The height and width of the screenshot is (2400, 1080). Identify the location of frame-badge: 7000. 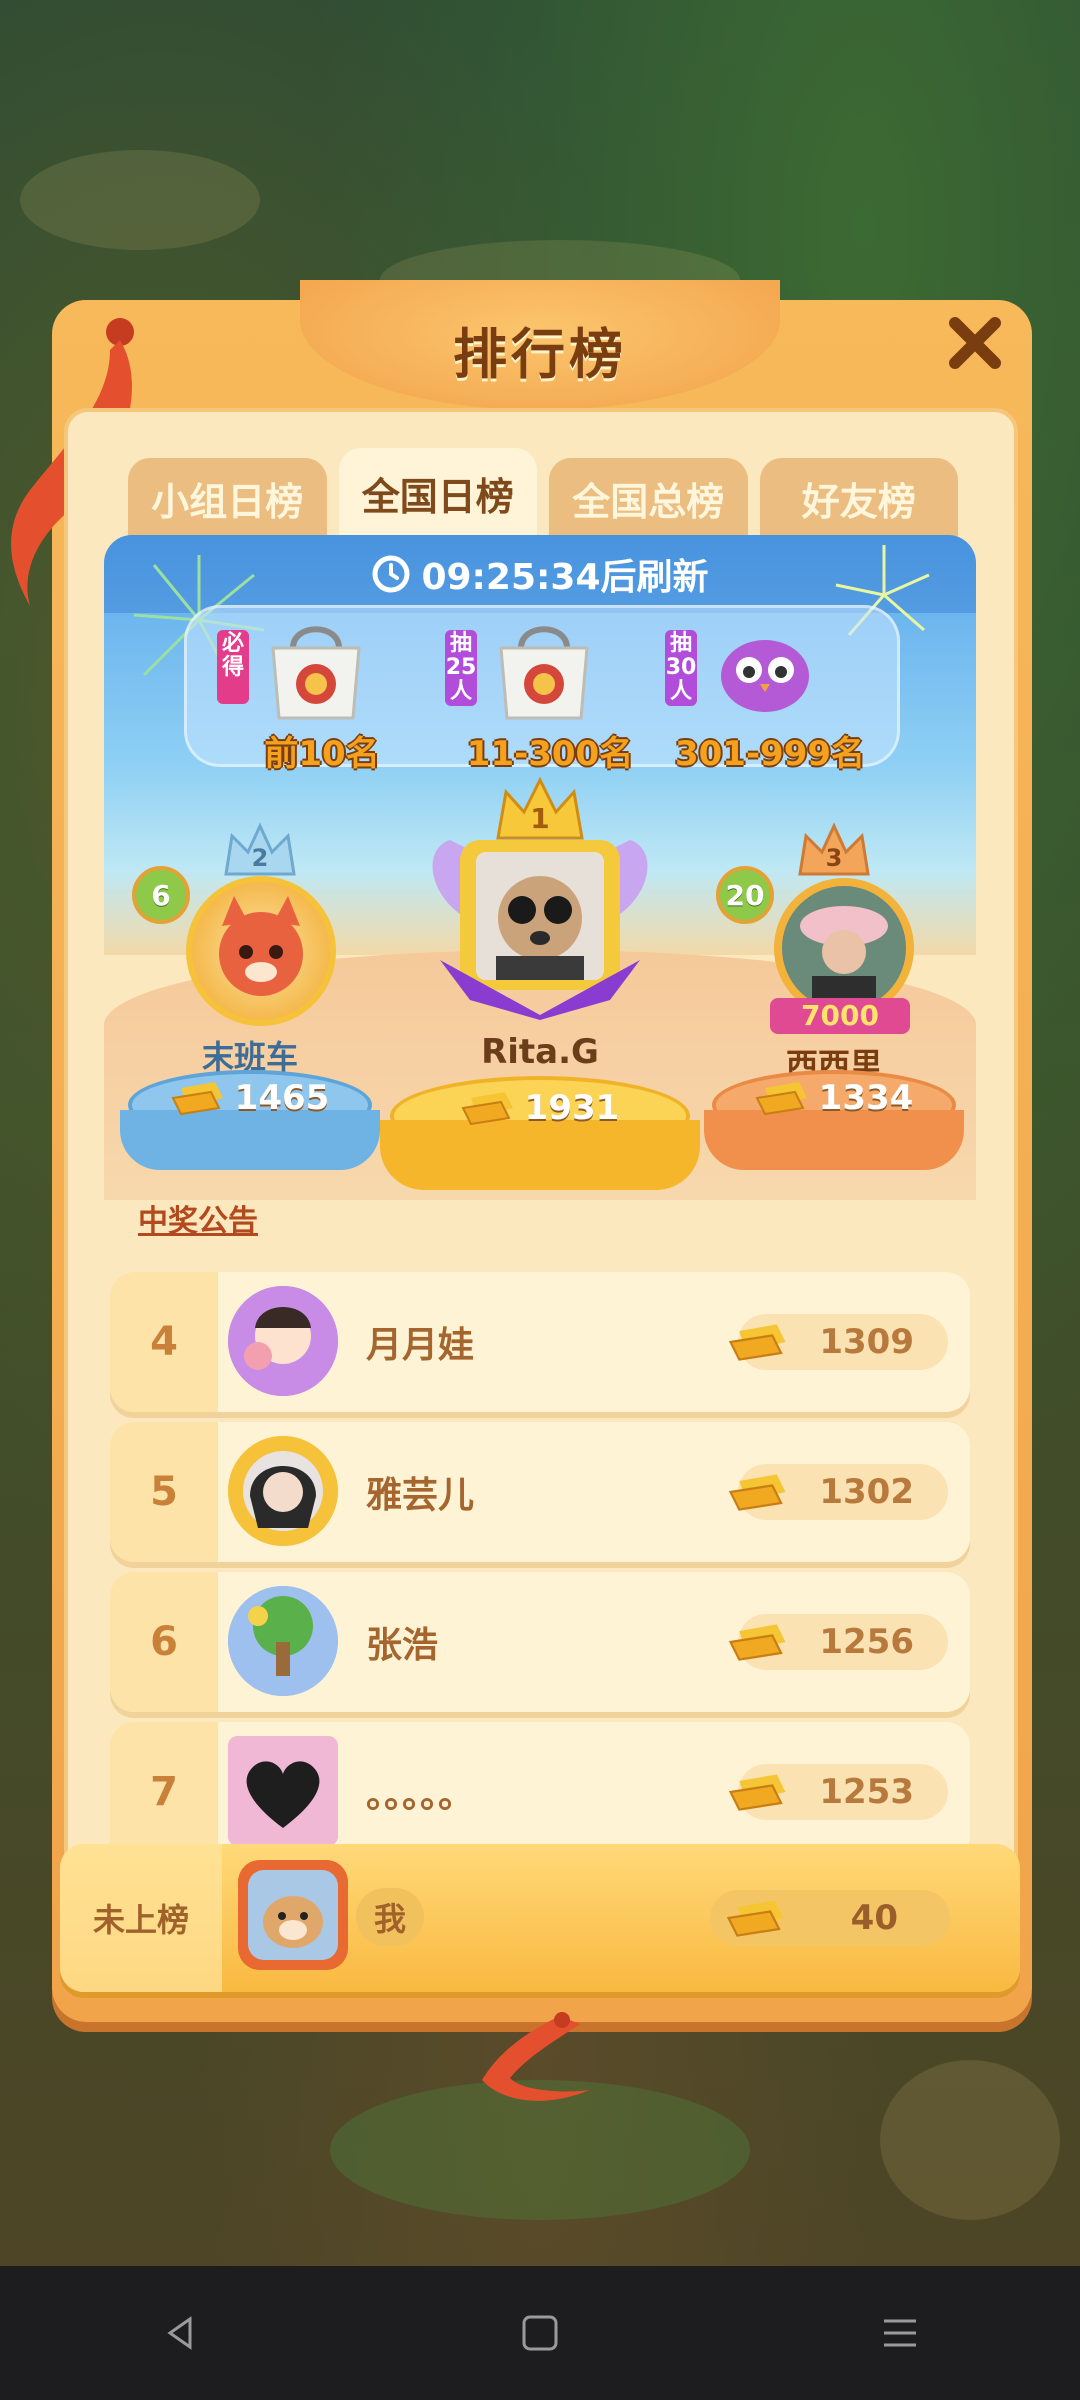
(840, 1016).